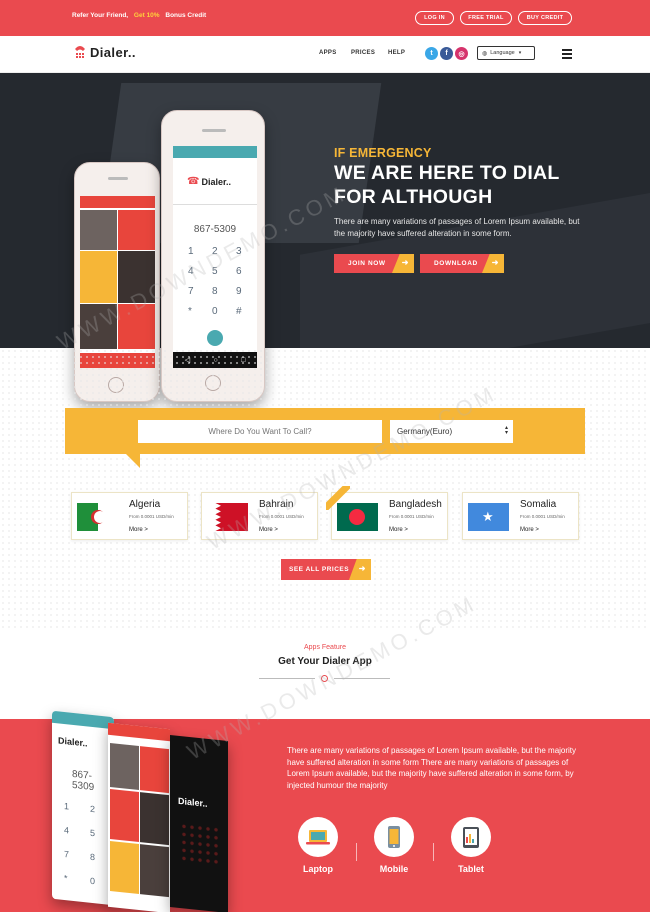 This screenshot has height=912, width=650. Describe the element at coordinates (485, 53) in the screenshot. I see `globe-icon: ◍` at that location.